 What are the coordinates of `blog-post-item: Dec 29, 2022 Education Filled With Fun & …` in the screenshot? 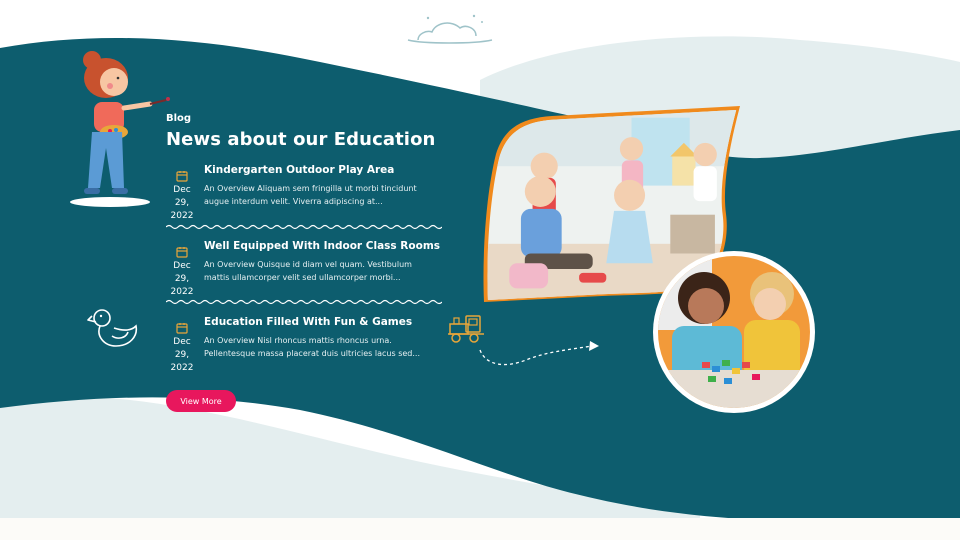 It's located at (306, 348).